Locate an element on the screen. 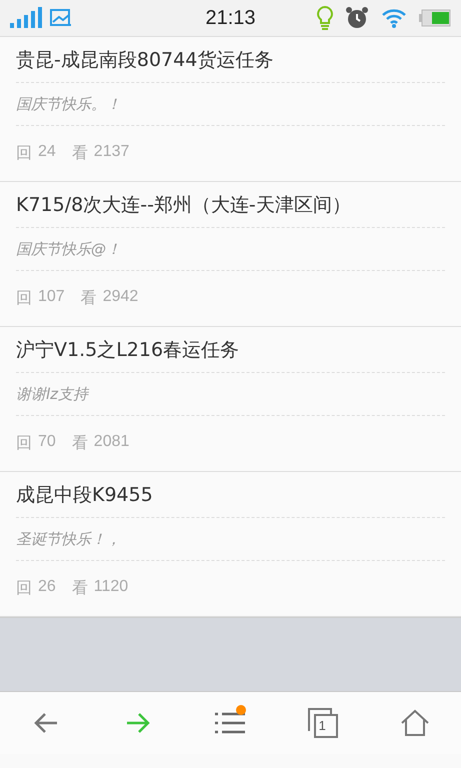  view-count: 2137 is located at coordinates (112, 152).